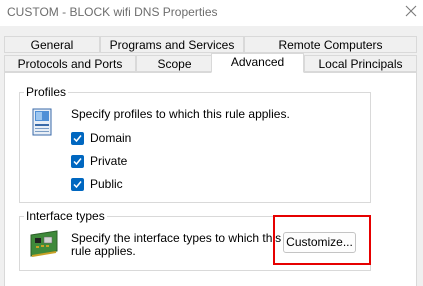 The height and width of the screenshot is (286, 423). I want to click on title-bar: CUSTOM - BLOCK wifi DNS Properties, so click(211, 13).